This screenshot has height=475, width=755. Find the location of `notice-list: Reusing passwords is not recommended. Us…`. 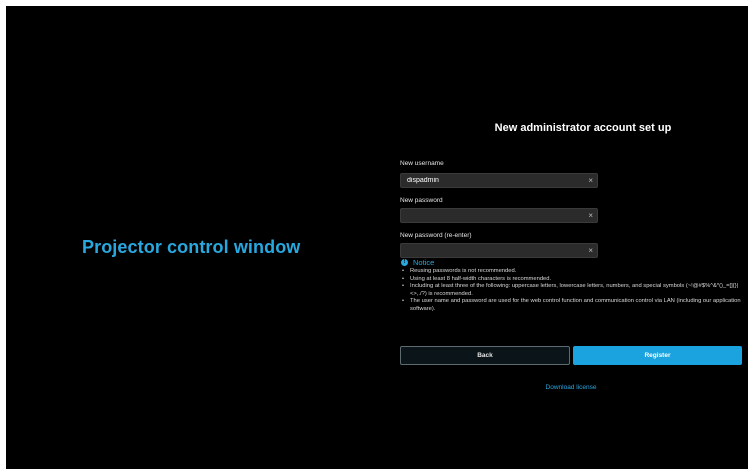

notice-list: Reusing passwords is not recommended. Us… is located at coordinates (571, 291).